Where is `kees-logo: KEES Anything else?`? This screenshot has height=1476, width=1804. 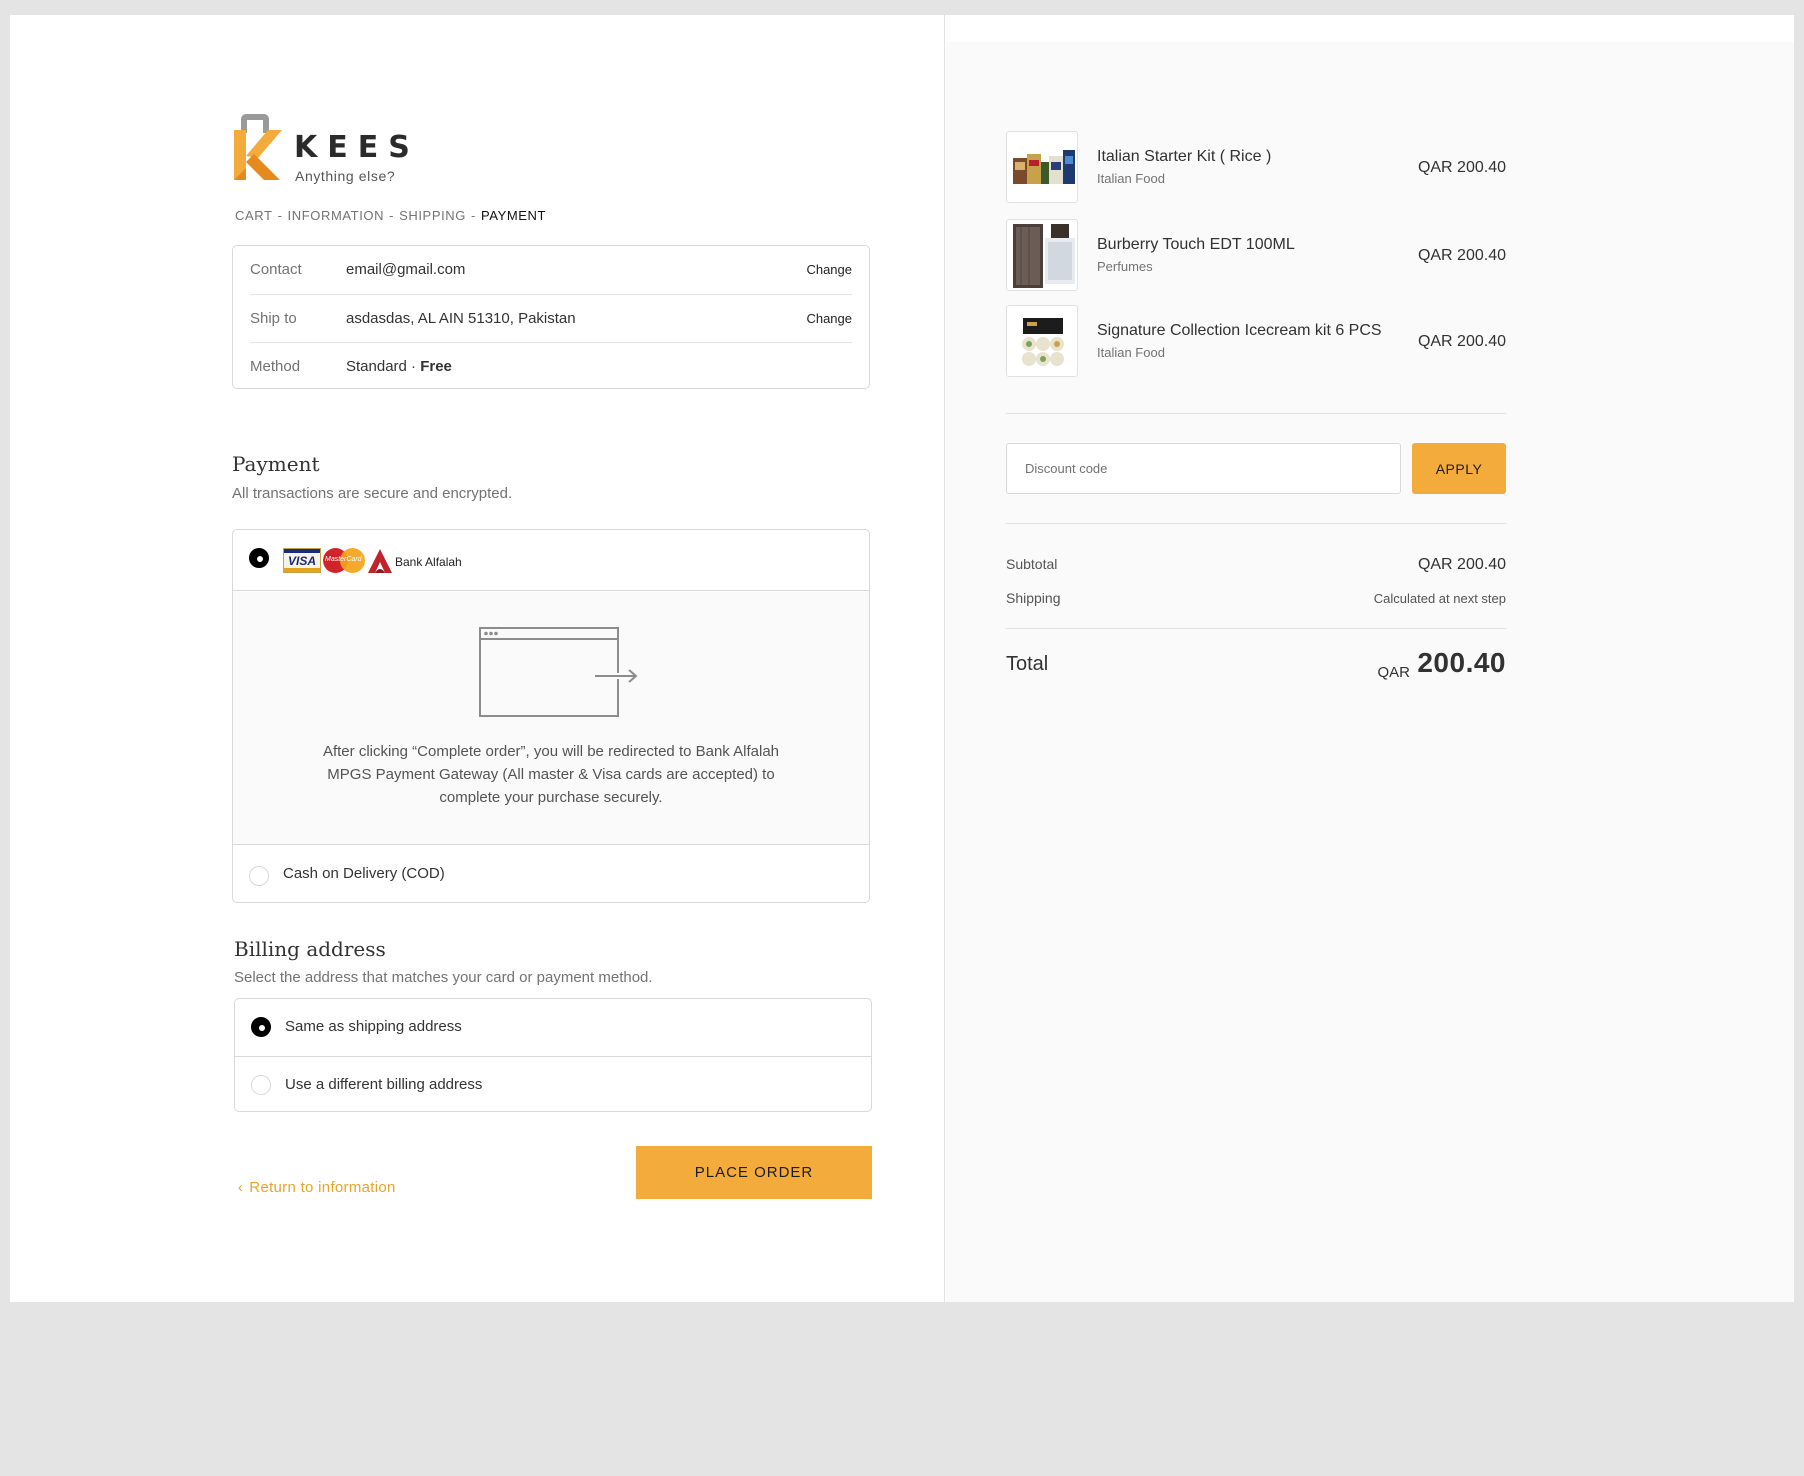 kees-logo: KEES Anything else? is located at coordinates (322, 150).